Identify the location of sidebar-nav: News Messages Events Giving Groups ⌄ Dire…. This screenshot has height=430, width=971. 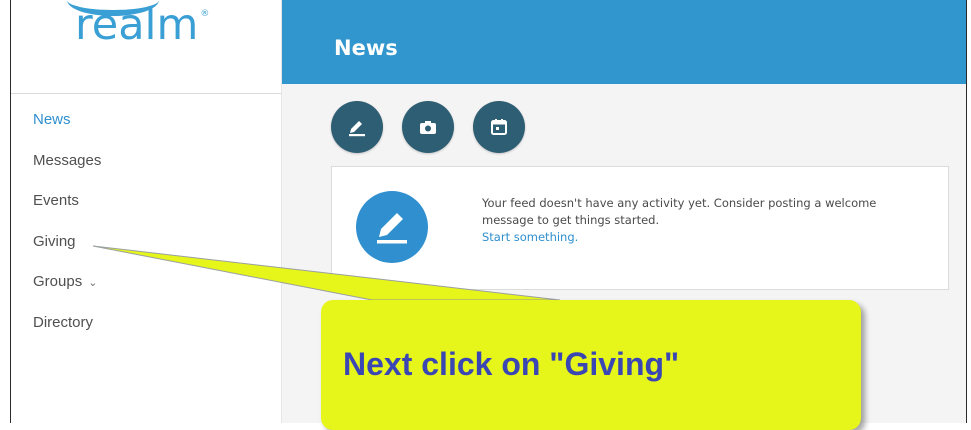
(67, 231).